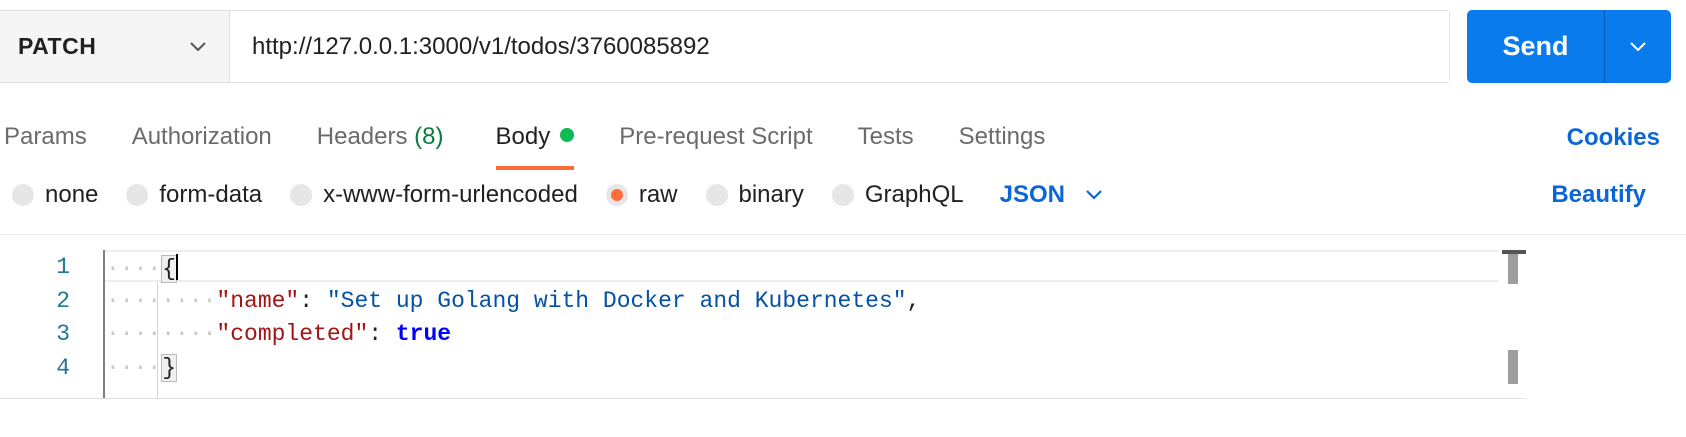 Image resolution: width=1686 pixels, height=437 pixels. I want to click on radio-label: x-www-form-urlencoded, so click(450, 194).